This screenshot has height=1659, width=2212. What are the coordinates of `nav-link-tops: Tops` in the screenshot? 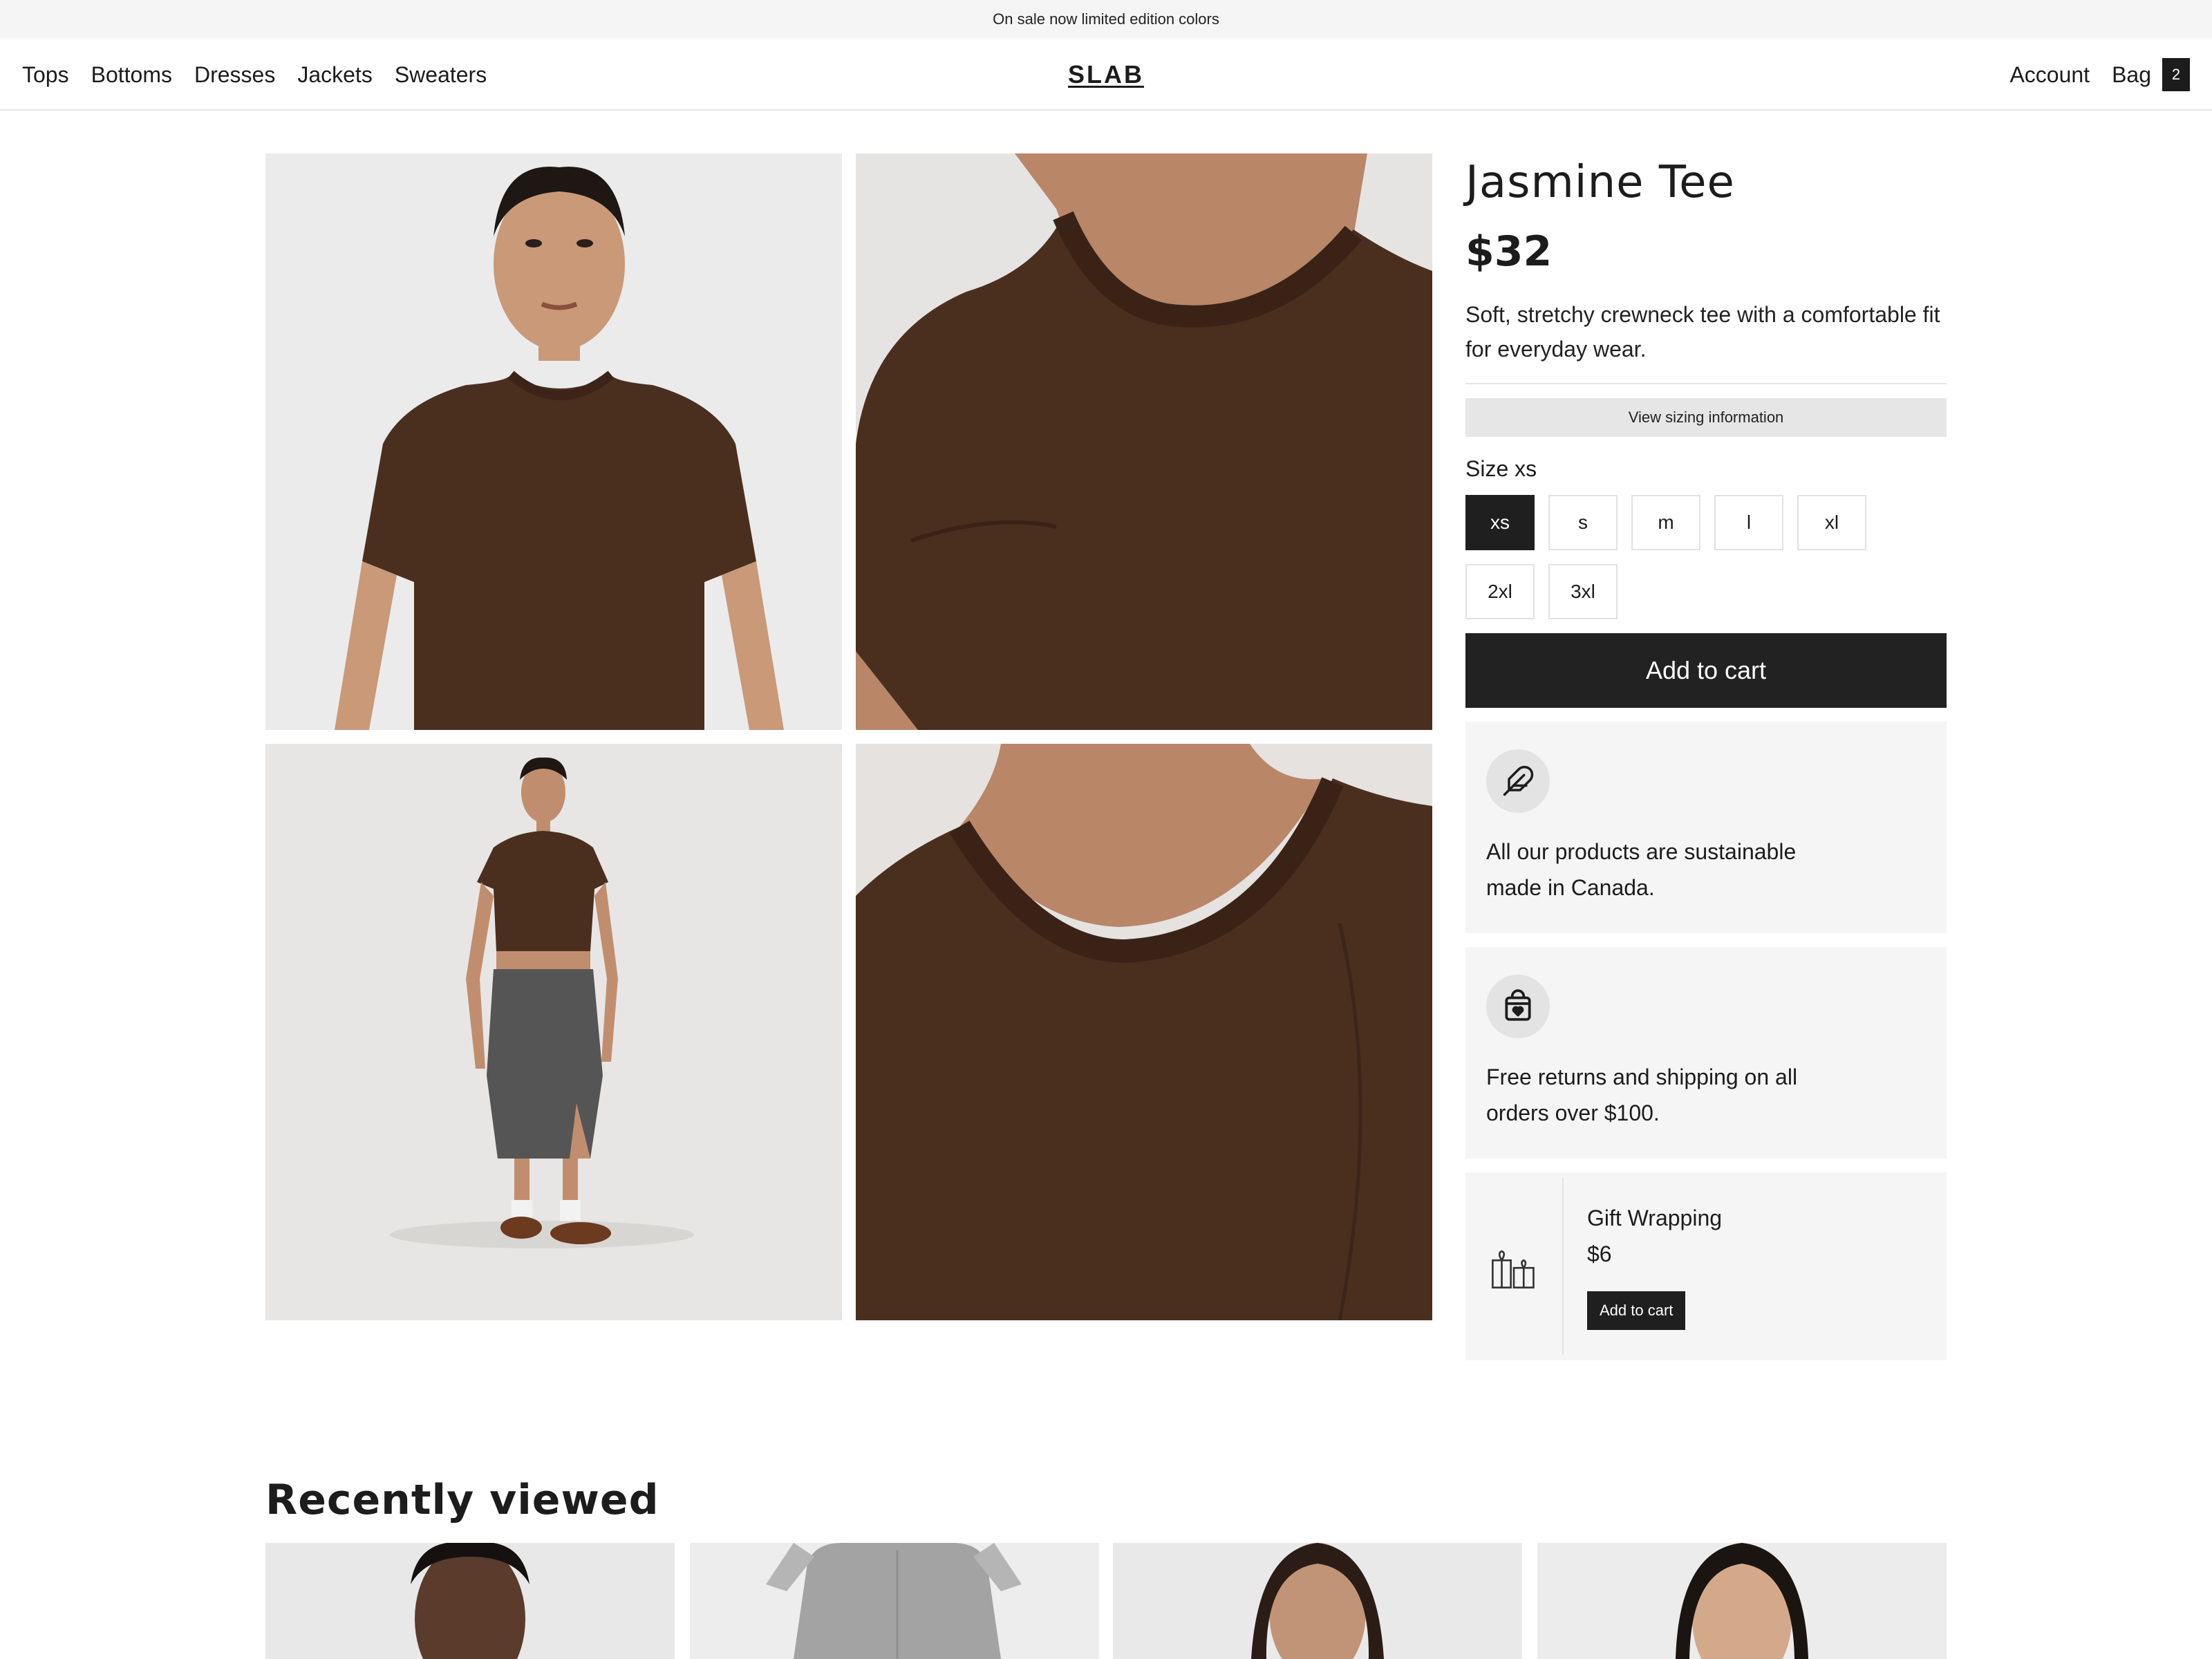 It's located at (45, 75).